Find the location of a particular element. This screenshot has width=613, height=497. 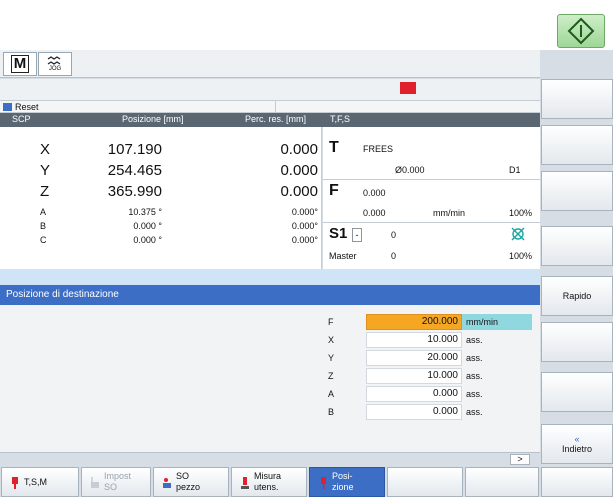

softkey-so-pezzo: SO pezzo is located at coordinates (191, 482).